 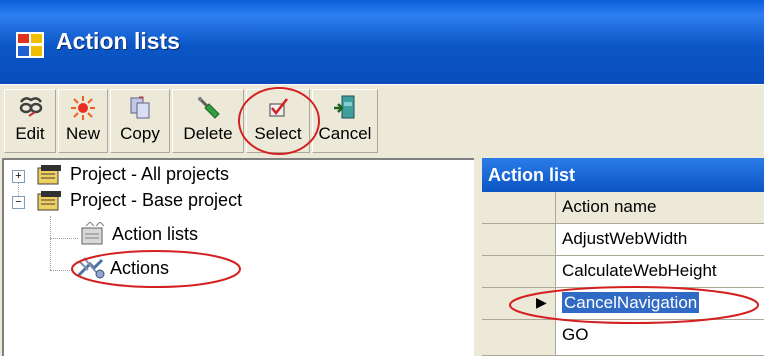 I want to click on cancel-icon, so click(x=344, y=107).